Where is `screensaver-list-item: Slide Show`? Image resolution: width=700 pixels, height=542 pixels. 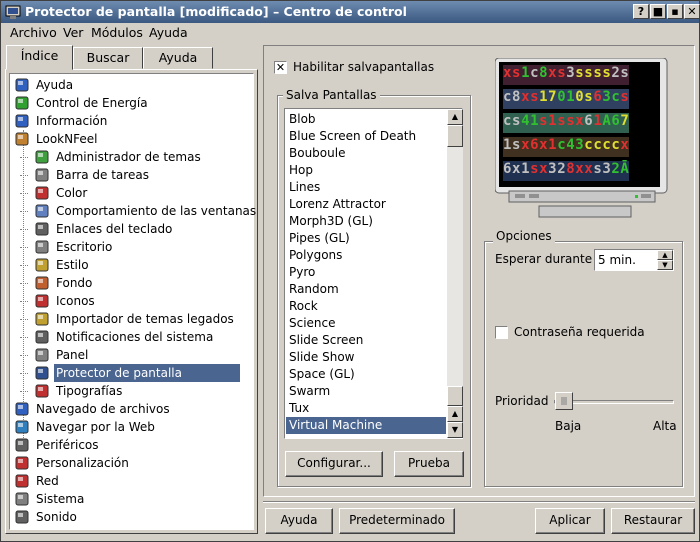 screensaver-list-item: Slide Show is located at coordinates (321, 357).